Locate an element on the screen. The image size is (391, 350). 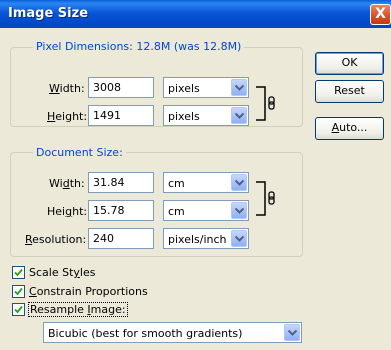
doc-height-input: 15.78 is located at coordinates (121, 210).